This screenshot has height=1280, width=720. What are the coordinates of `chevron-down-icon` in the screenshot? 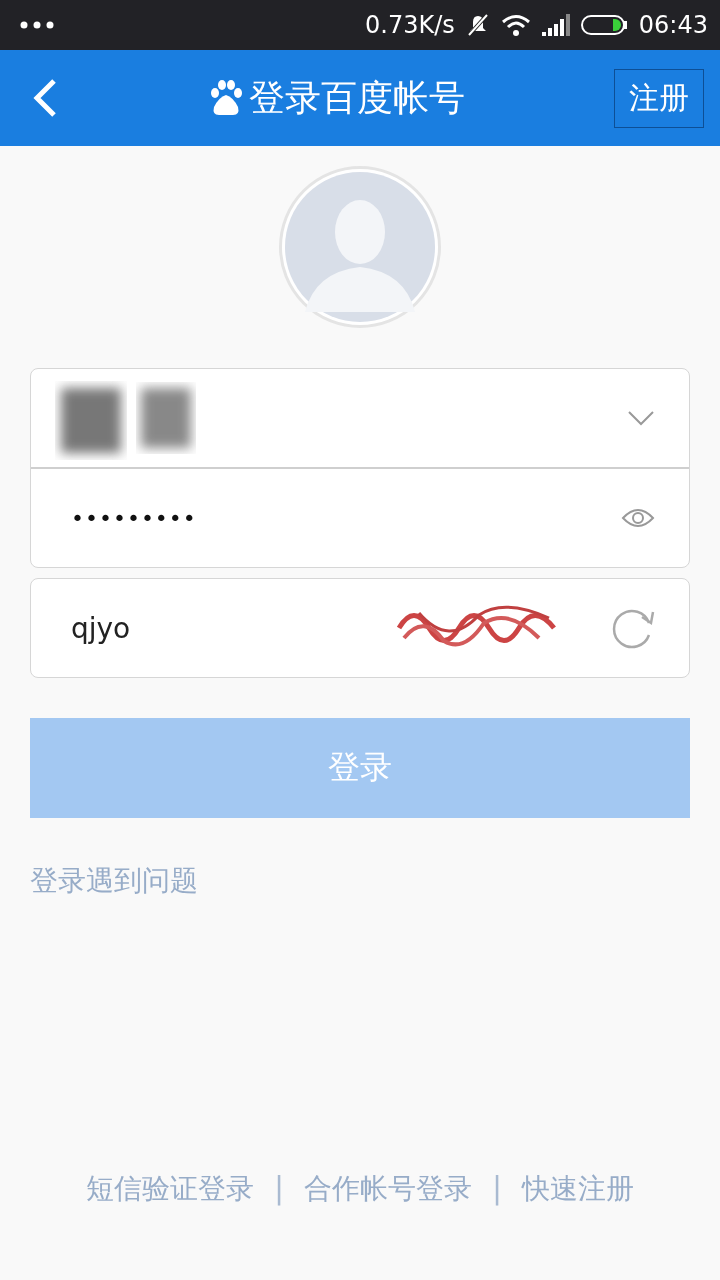 It's located at (641, 418).